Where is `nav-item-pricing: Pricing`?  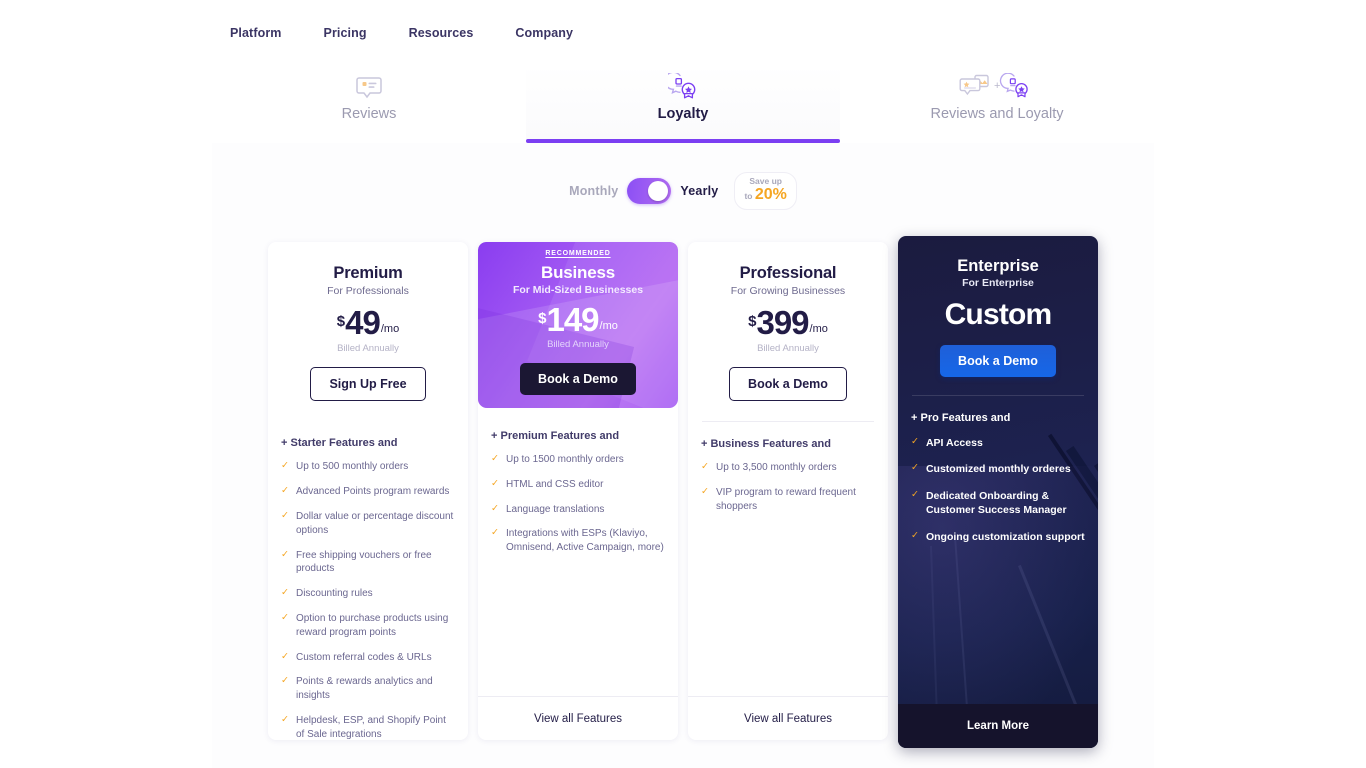 nav-item-pricing: Pricing is located at coordinates (354, 33).